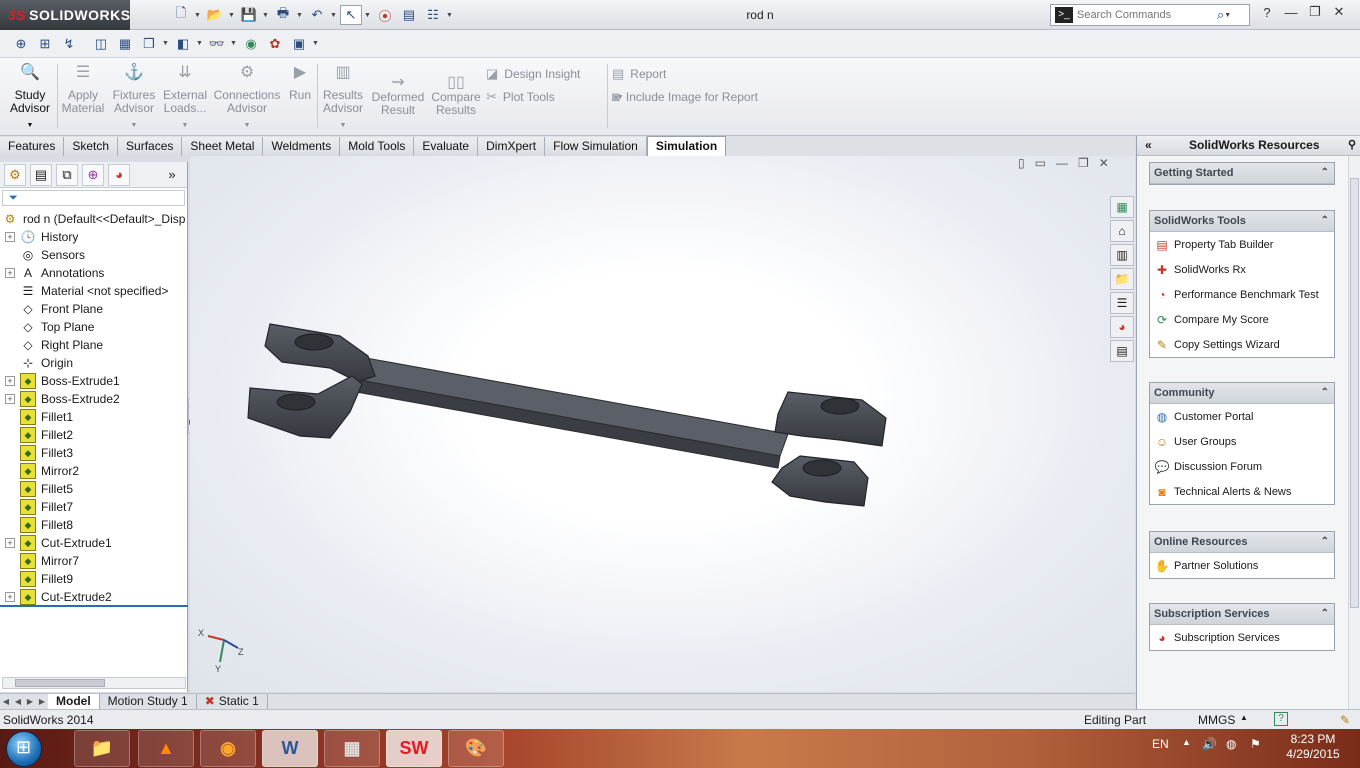  Describe the element at coordinates (93, 198) in the screenshot. I see `tree-filter: ⏷` at that location.